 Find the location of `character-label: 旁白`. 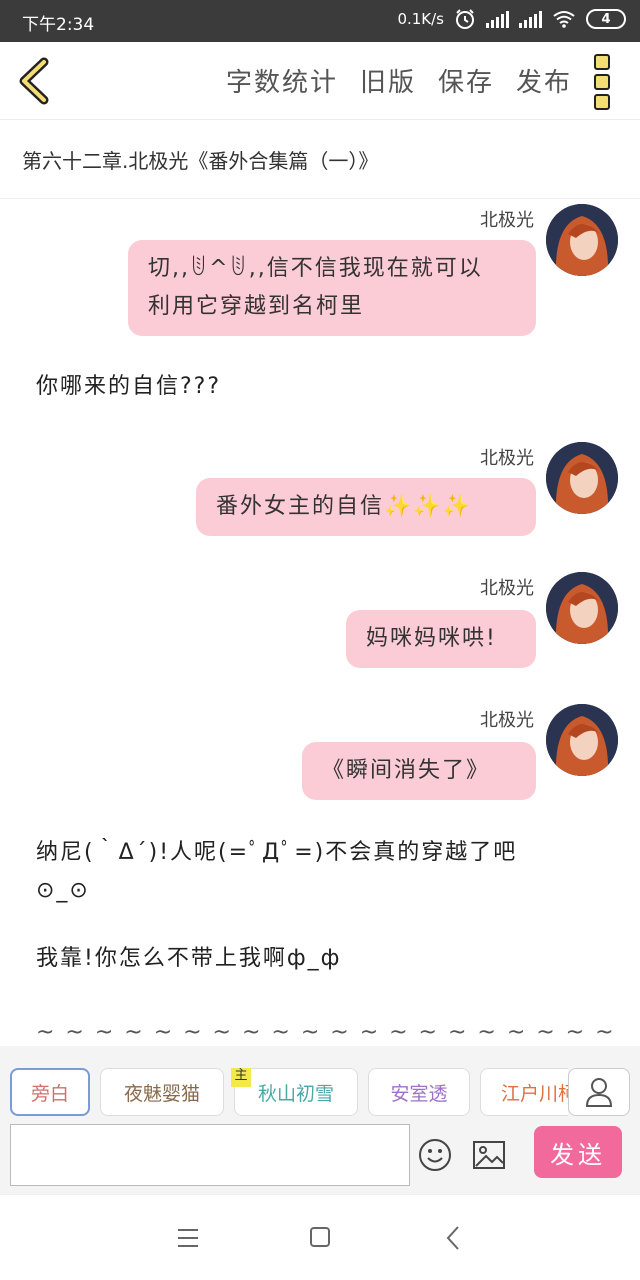

character-label: 旁白 is located at coordinates (49, 1093).